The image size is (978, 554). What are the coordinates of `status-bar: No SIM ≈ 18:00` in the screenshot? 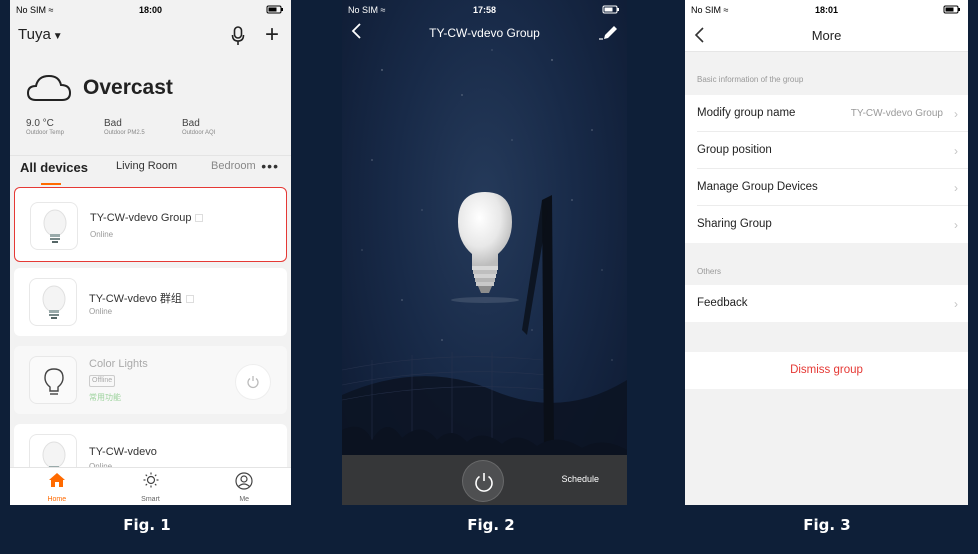 It's located at (150, 10).